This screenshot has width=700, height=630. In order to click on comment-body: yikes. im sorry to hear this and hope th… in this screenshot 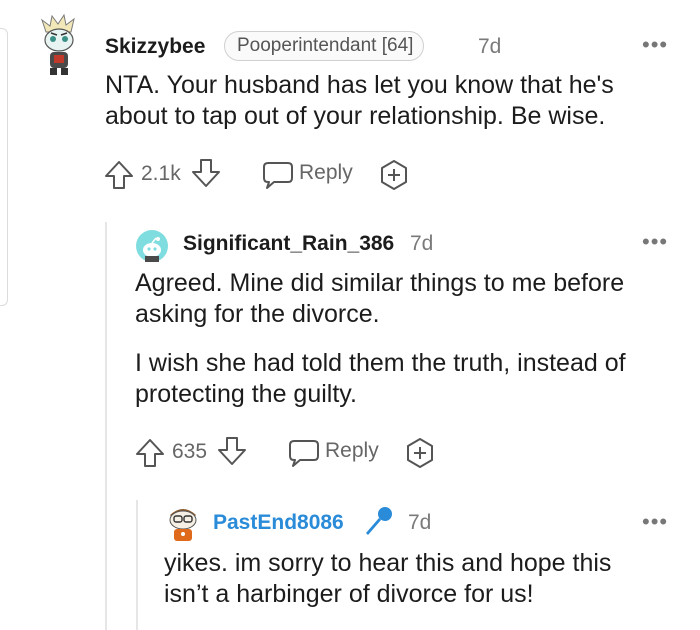, I will do `click(424, 579)`.